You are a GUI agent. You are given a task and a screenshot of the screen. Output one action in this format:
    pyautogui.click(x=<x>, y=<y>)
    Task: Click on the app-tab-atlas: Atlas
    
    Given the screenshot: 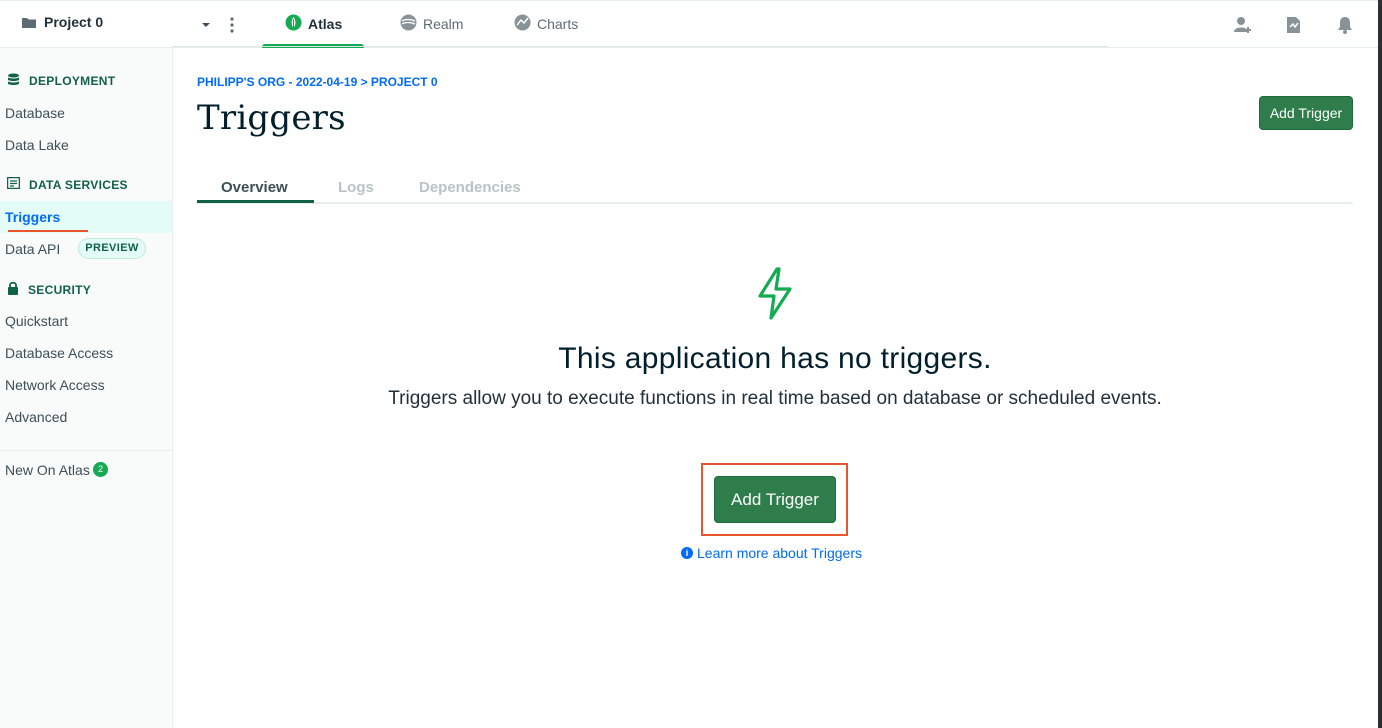 What is the action you would take?
    pyautogui.click(x=313, y=31)
    